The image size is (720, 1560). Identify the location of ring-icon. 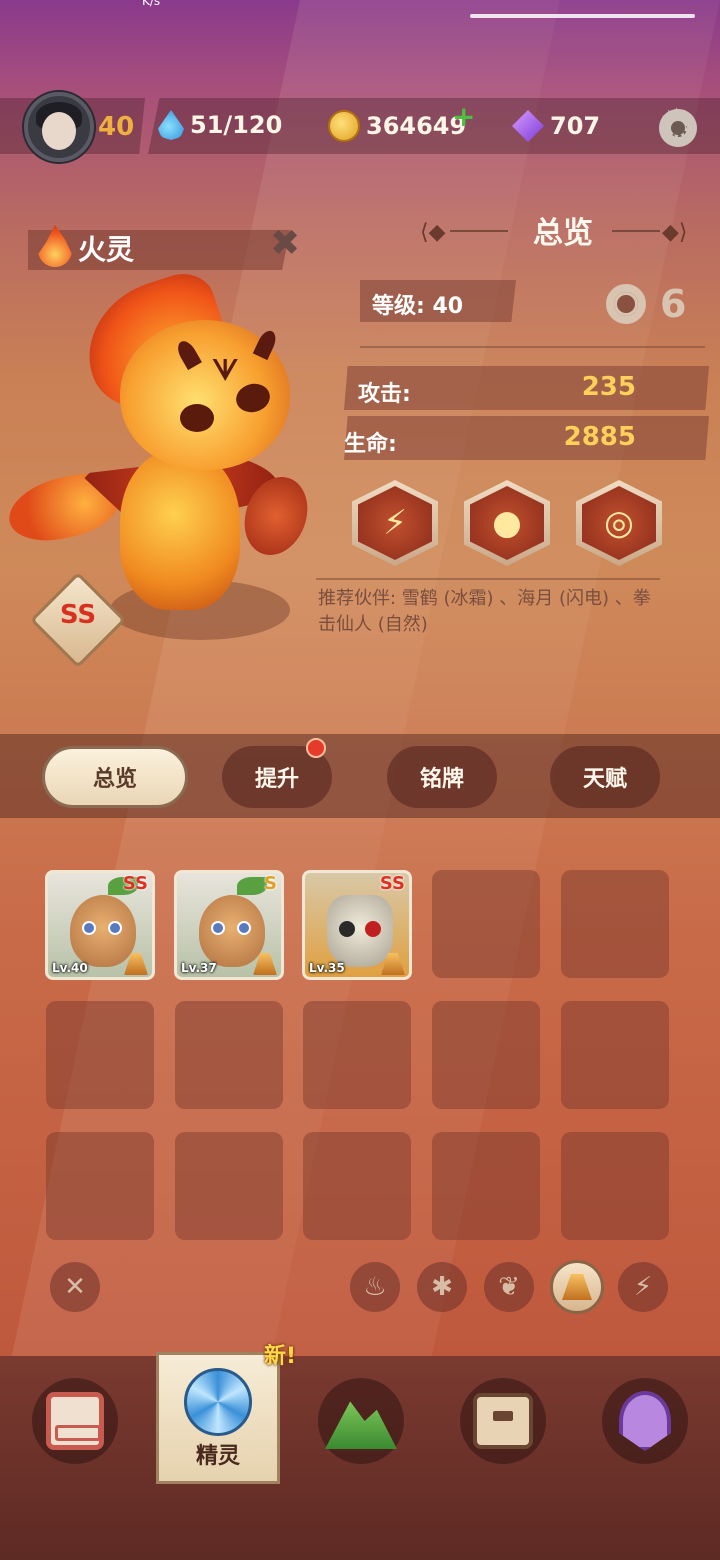
(626, 304).